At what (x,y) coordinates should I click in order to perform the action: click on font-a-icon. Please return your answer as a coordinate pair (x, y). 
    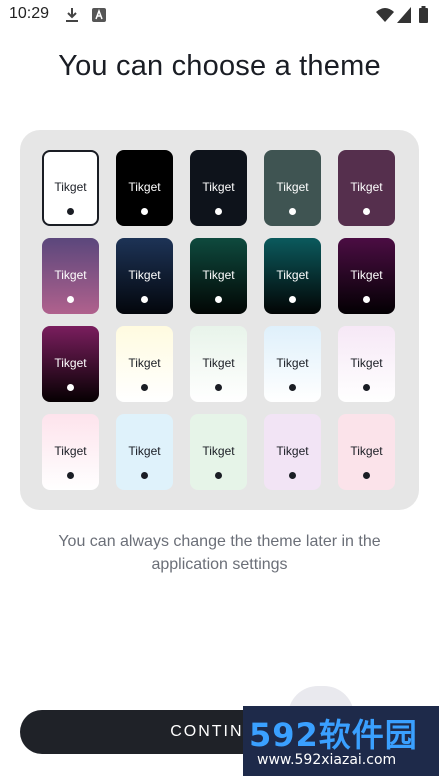
    Looking at the image, I should click on (99, 16).